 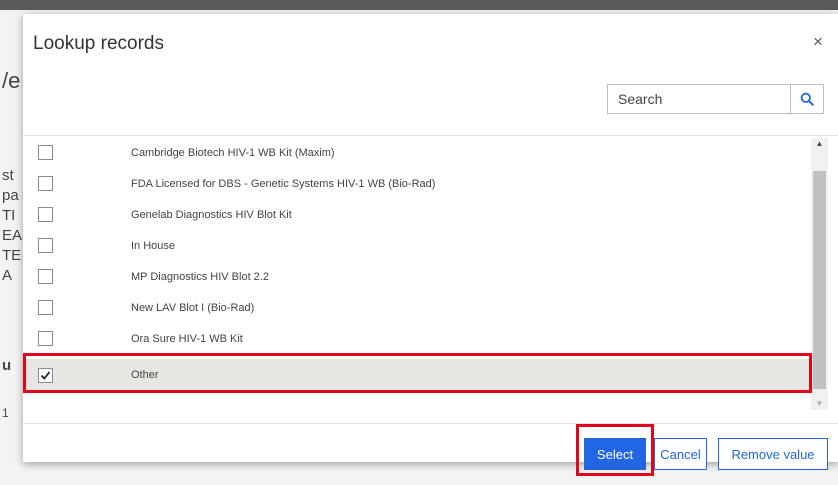 I want to click on close-icon: ×, so click(x=818, y=41).